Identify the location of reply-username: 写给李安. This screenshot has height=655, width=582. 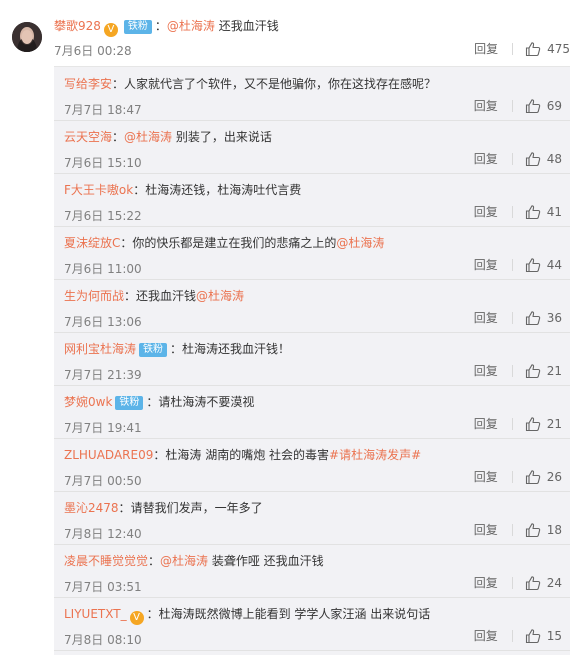
(88, 84).